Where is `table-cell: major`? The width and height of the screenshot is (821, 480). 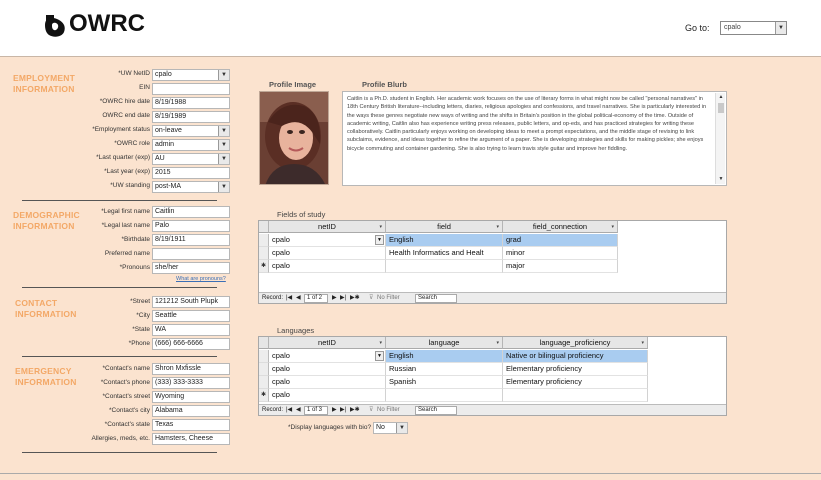
table-cell: major is located at coordinates (560, 266).